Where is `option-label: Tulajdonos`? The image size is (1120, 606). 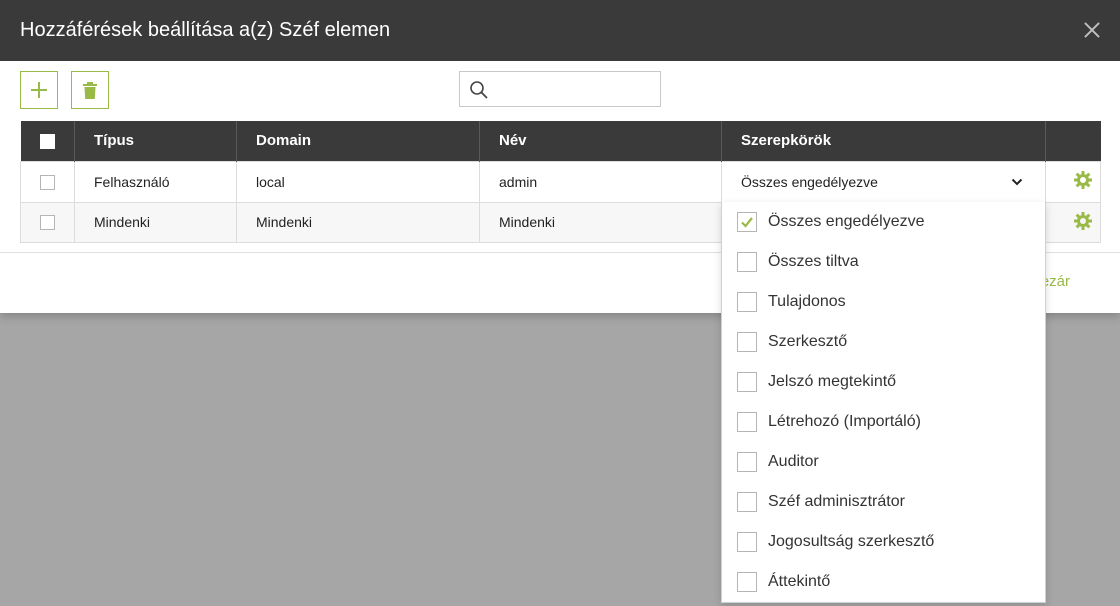
option-label: Tulajdonos is located at coordinates (807, 301).